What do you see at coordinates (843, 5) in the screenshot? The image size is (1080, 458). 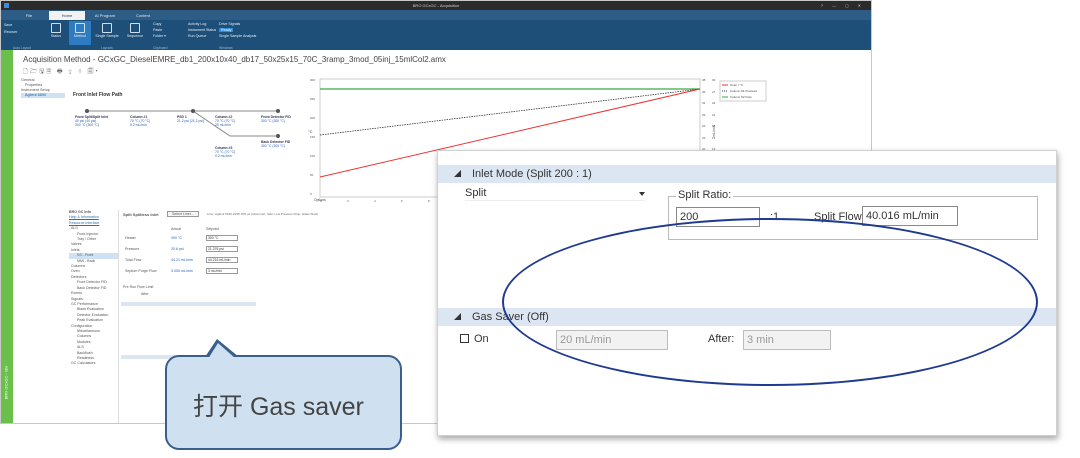 I see `window-controls: ? — ◻ ✕` at bounding box center [843, 5].